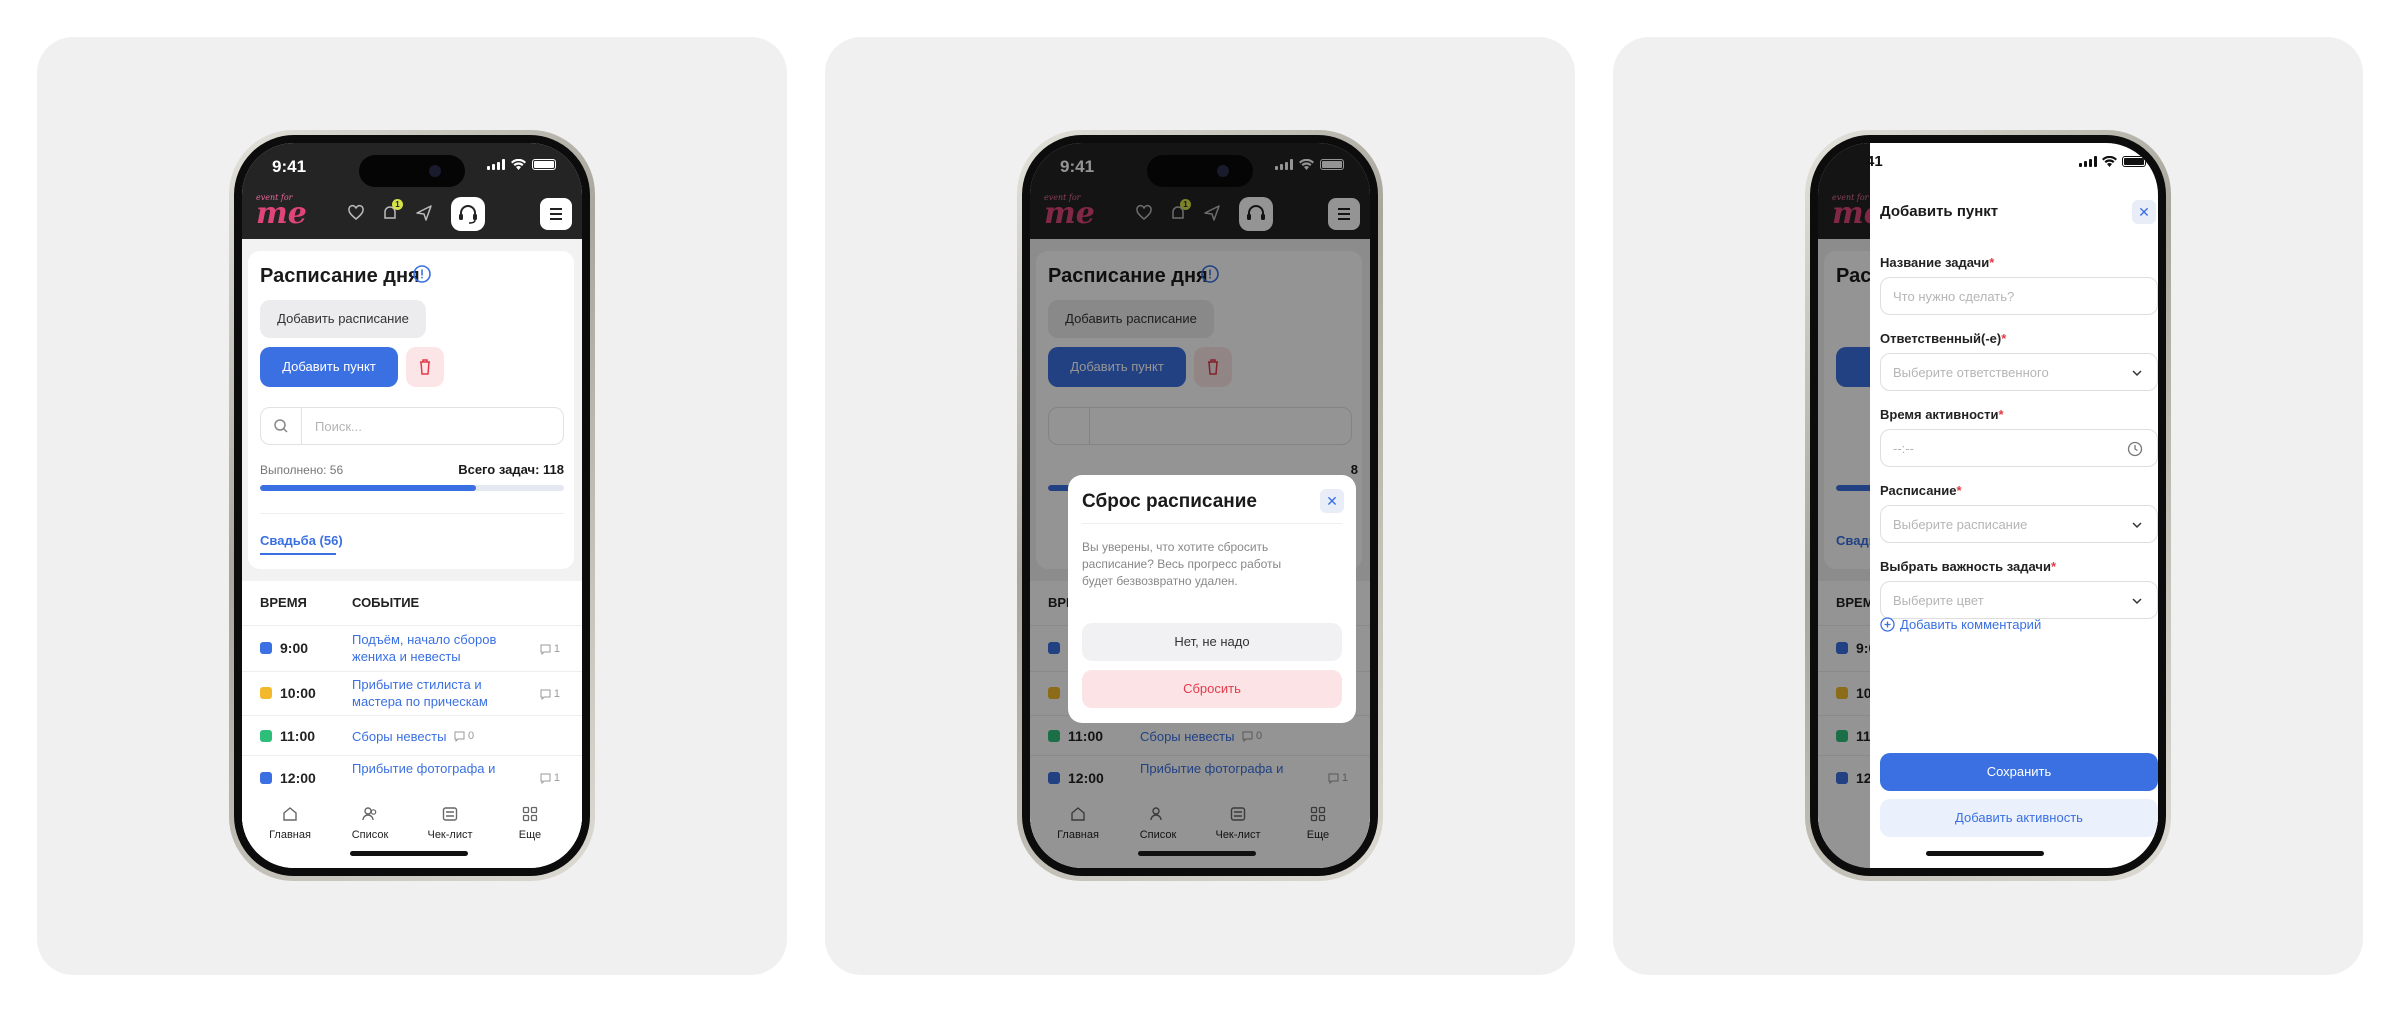 The width and height of the screenshot is (2400, 1012). Describe the element at coordinates (356, 213) in the screenshot. I see `heart-icon` at that location.